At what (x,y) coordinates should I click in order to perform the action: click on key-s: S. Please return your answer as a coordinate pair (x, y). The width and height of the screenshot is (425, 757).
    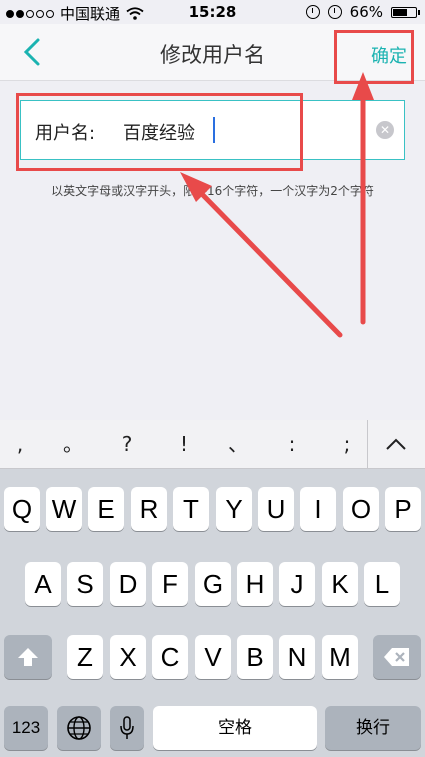
    Looking at the image, I should click on (85, 584).